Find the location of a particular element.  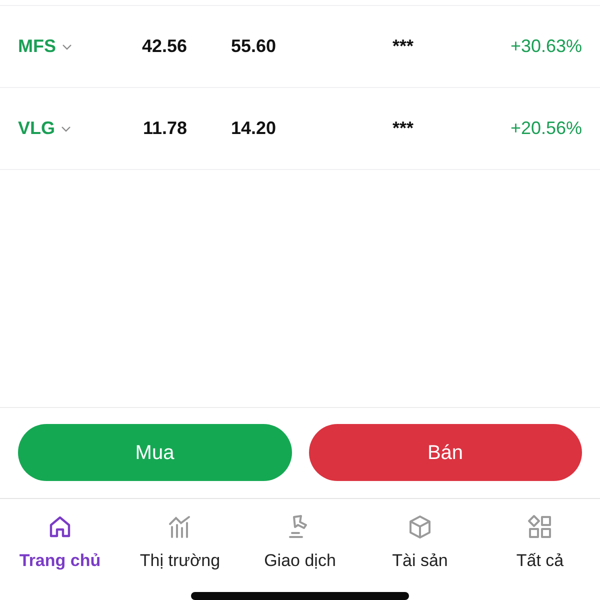

price-value: 14.20 is located at coordinates (253, 128).